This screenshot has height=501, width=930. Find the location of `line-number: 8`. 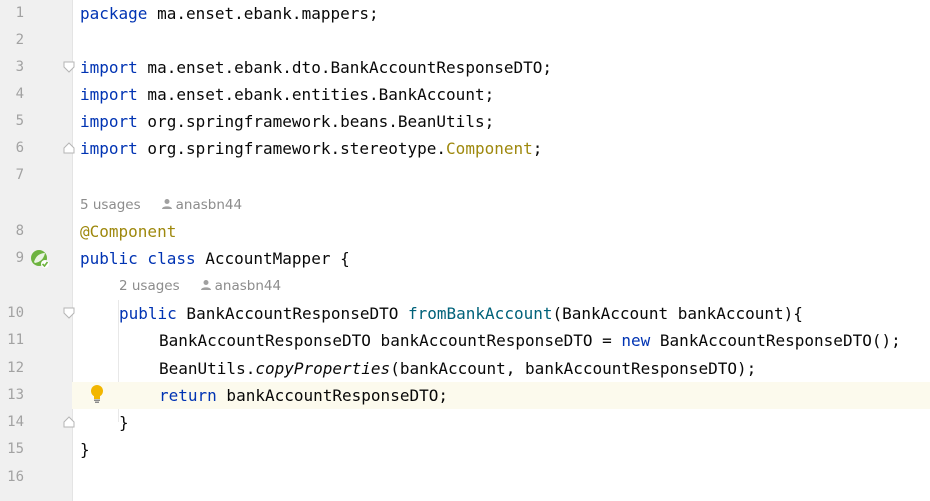

line-number: 8 is located at coordinates (19, 231).